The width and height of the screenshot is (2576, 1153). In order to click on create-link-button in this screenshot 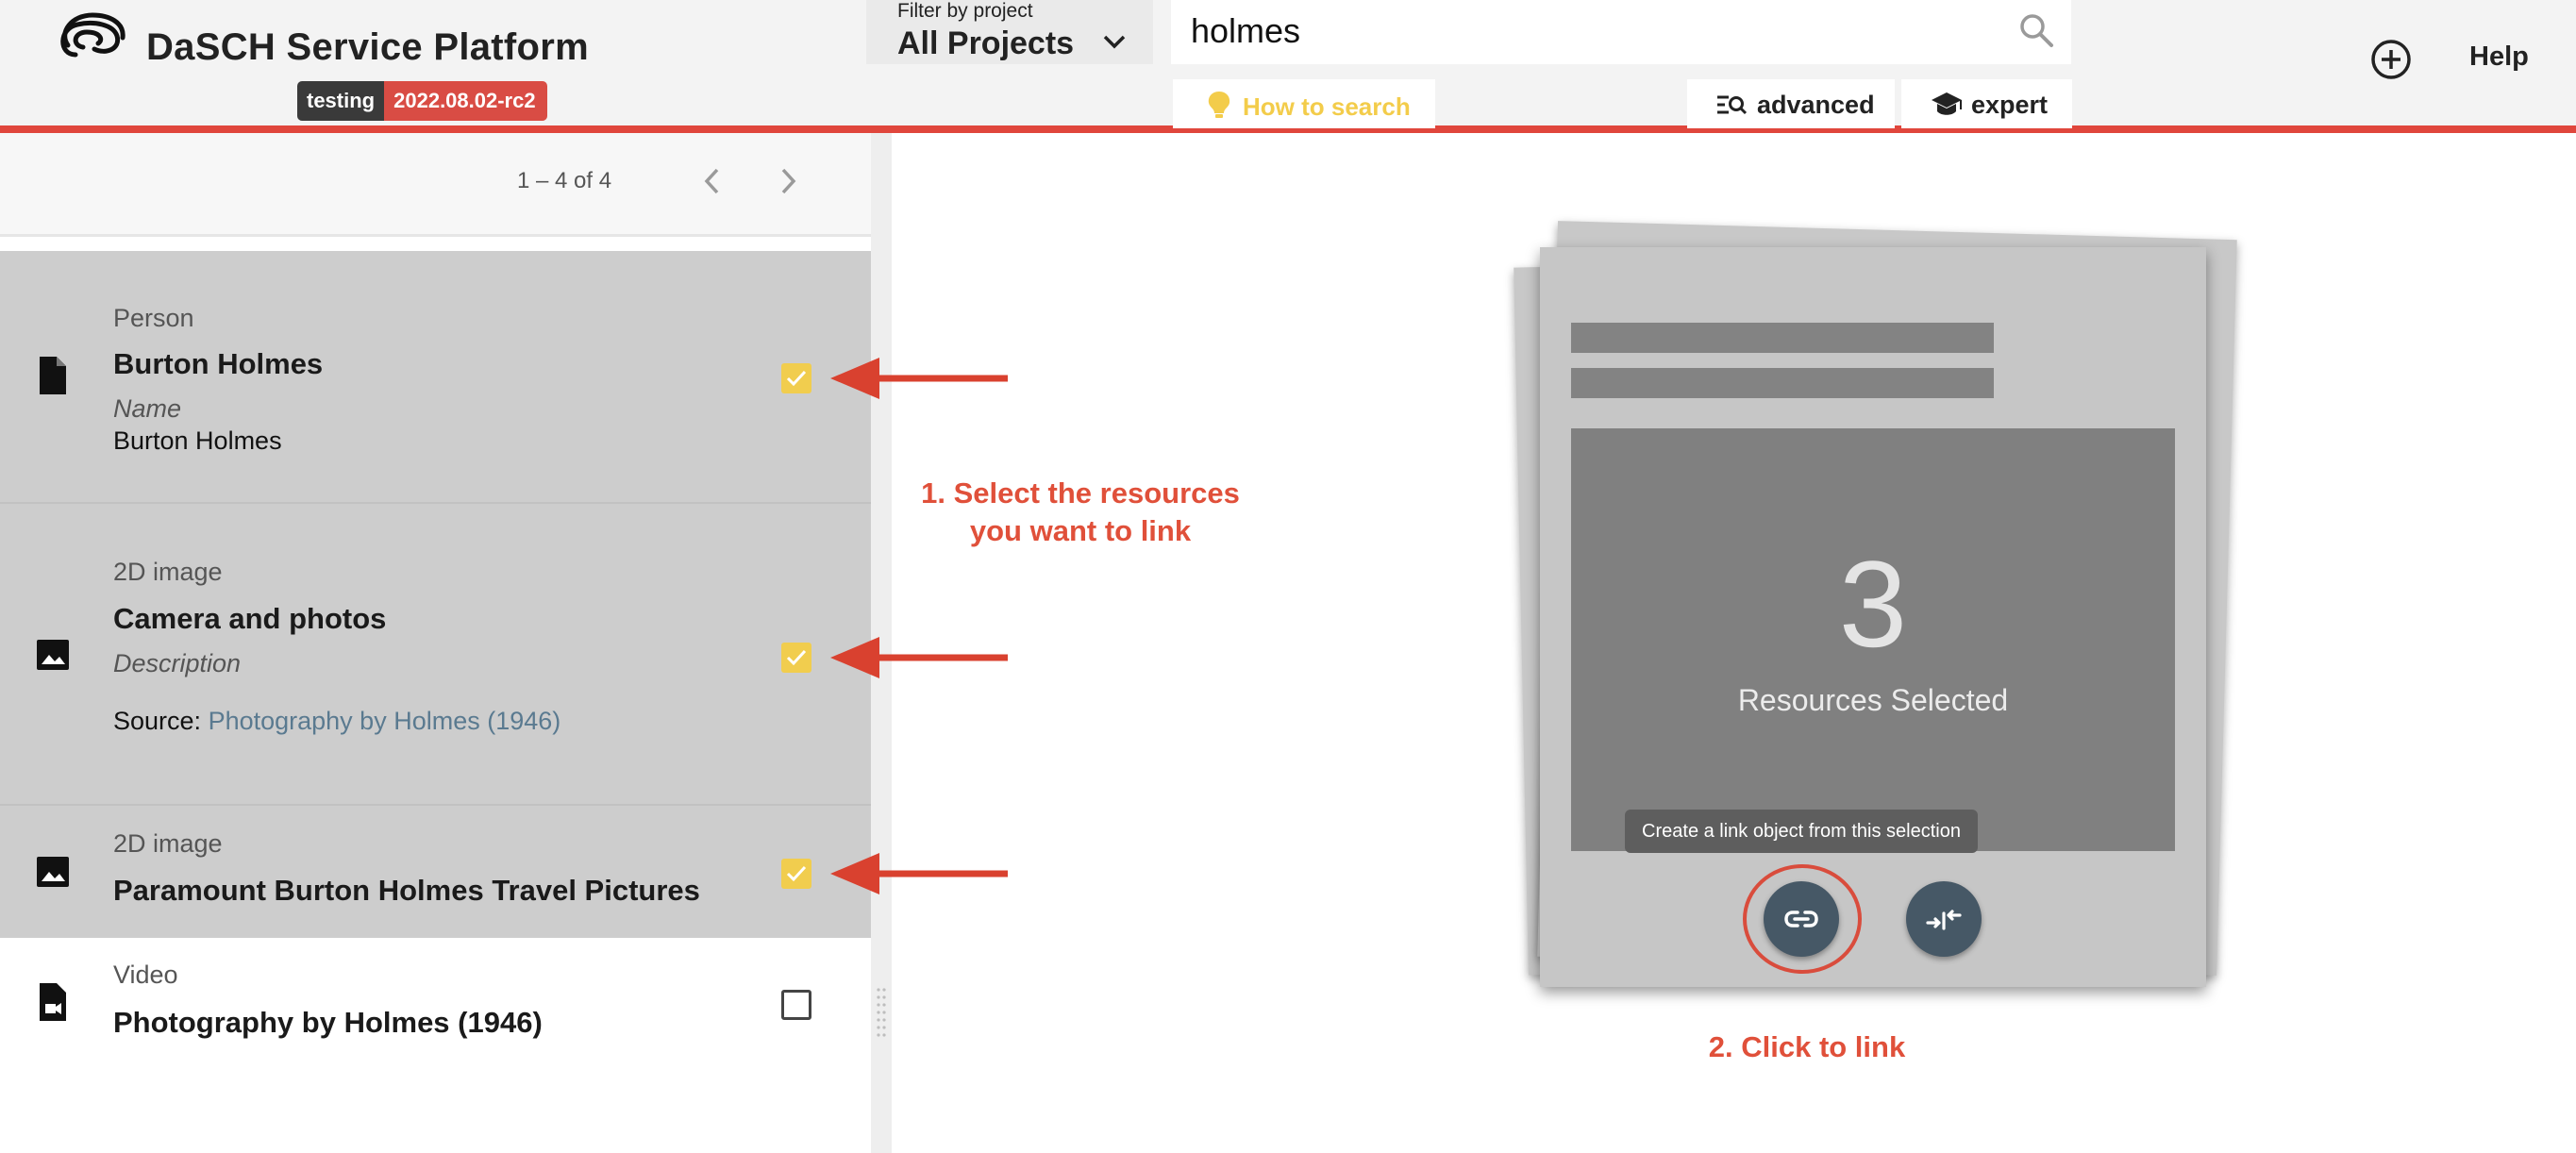, I will do `click(1801, 919)`.